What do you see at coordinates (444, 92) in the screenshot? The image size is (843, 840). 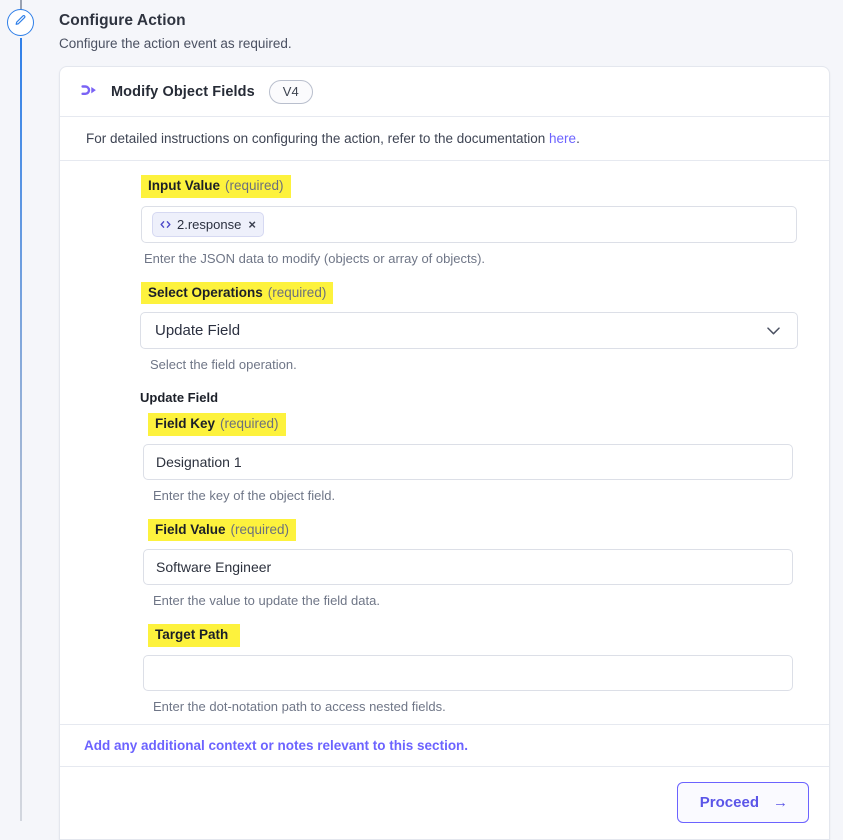 I see `card-header: Modify Object Fields V4` at bounding box center [444, 92].